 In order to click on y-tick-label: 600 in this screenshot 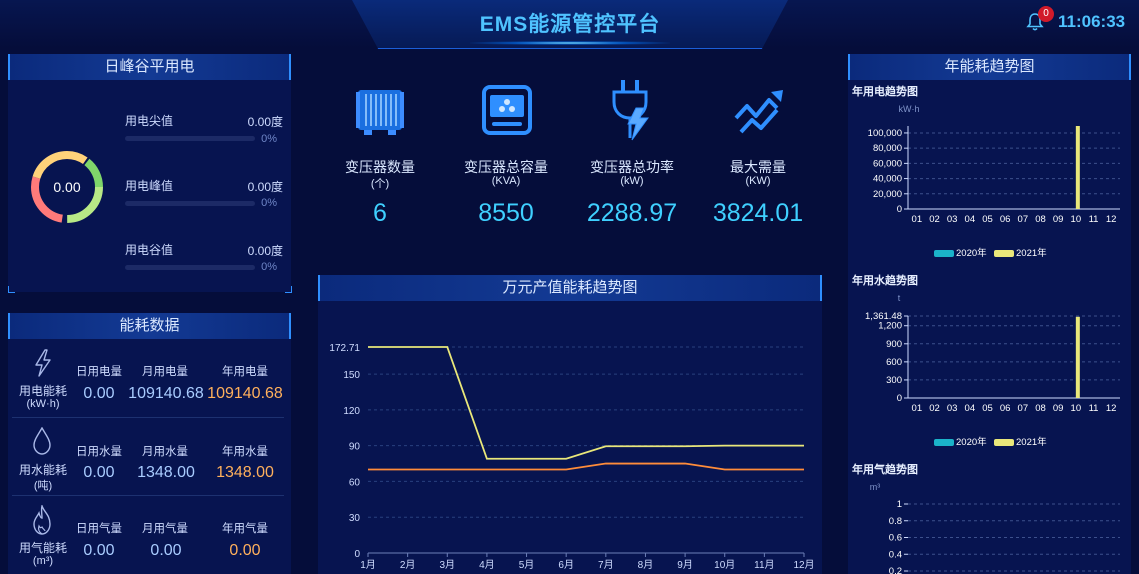, I will do `click(894, 362)`.